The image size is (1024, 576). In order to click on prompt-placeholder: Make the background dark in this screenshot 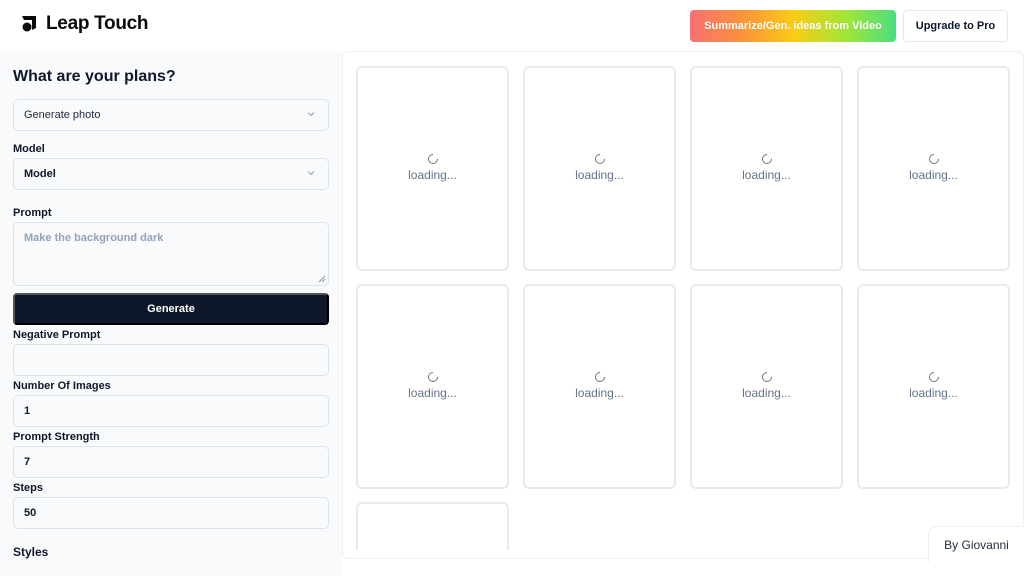, I will do `click(94, 238)`.